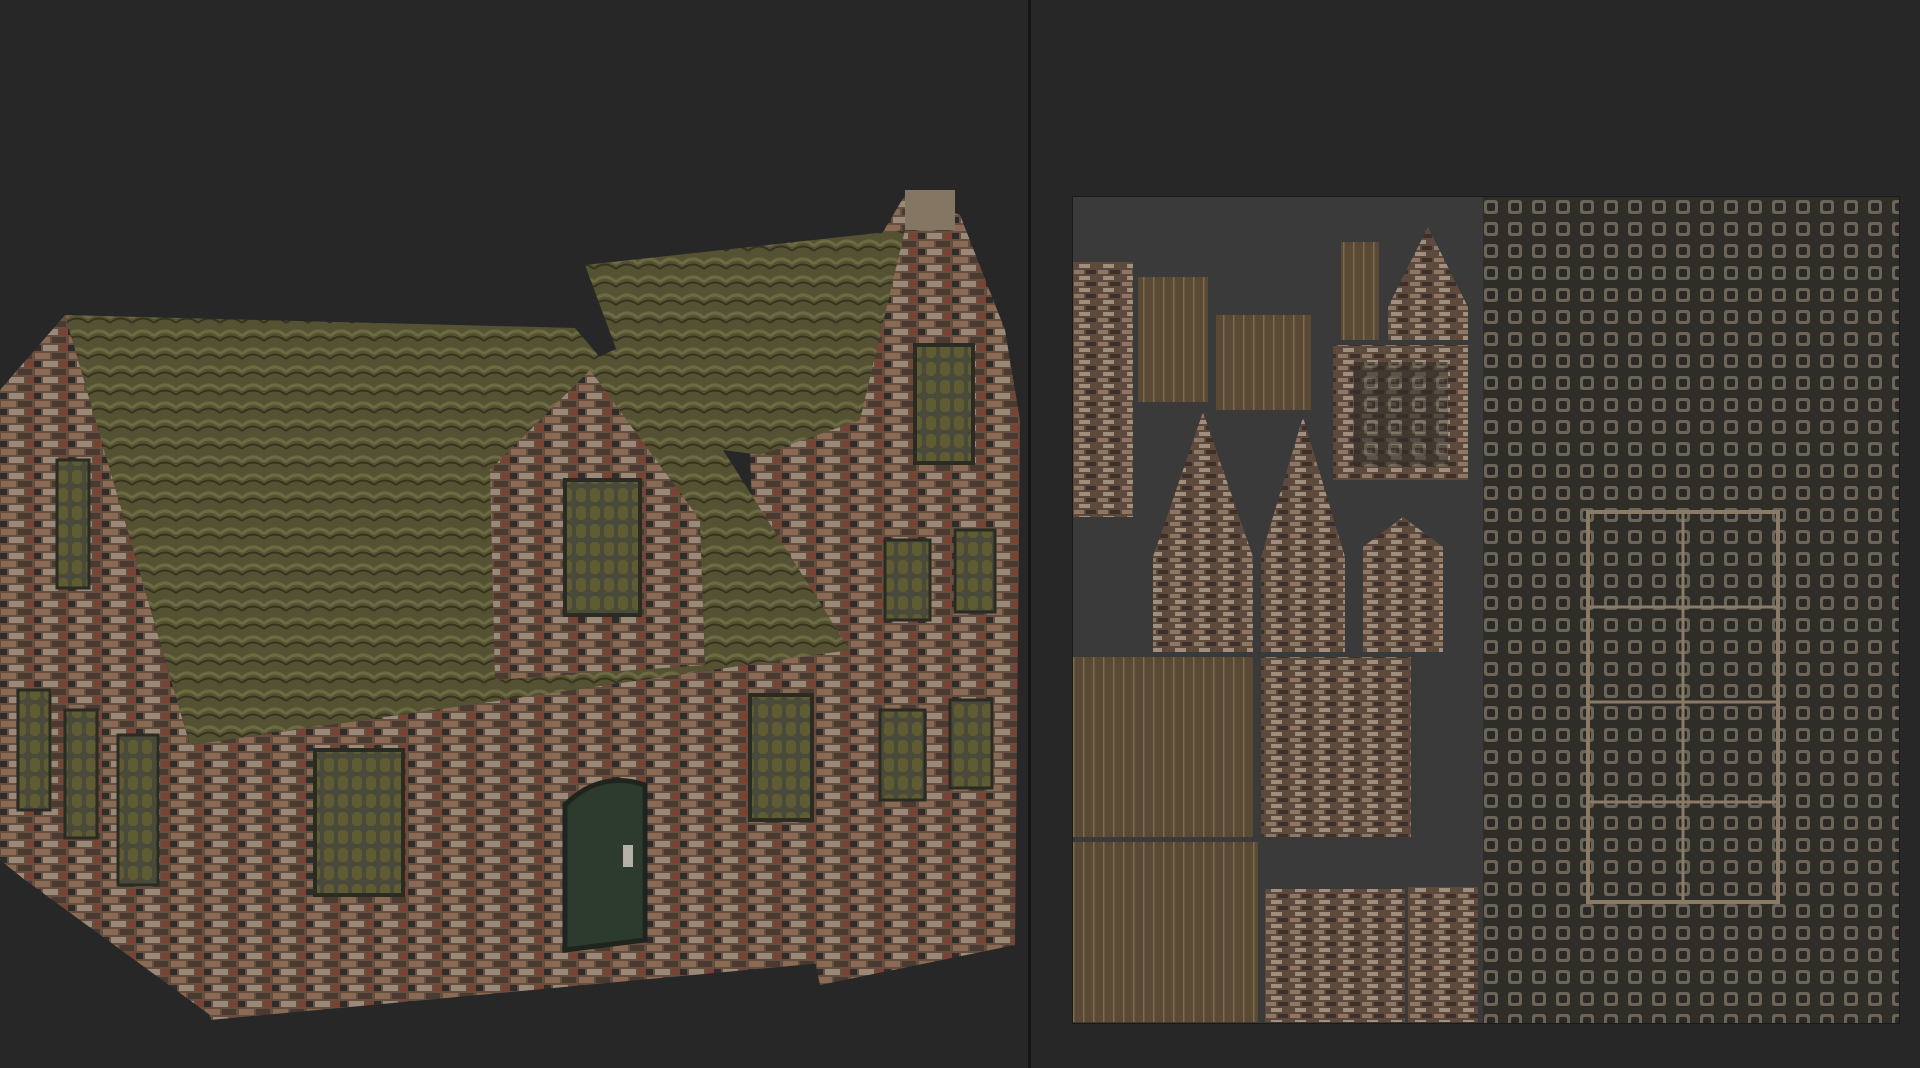  What do you see at coordinates (1165, 932) in the screenshot?
I see `uv-roof-bottom` at bounding box center [1165, 932].